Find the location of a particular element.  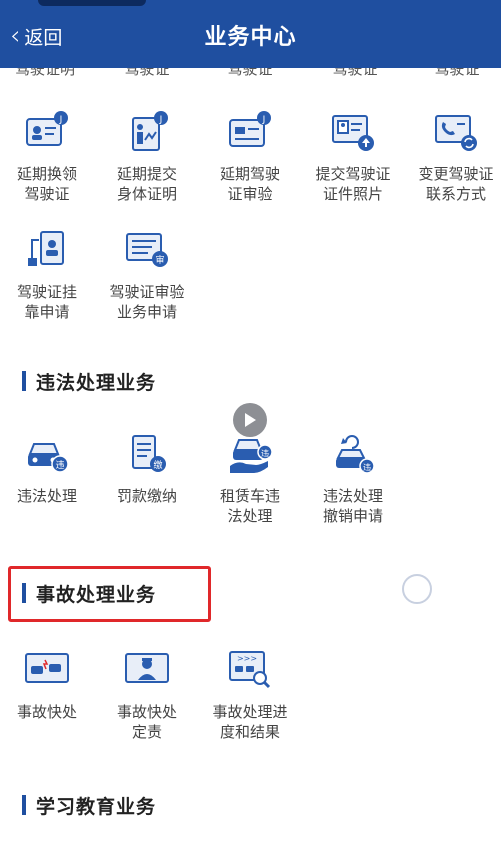

car-violation-icon: 违 is located at coordinates (48, 458).